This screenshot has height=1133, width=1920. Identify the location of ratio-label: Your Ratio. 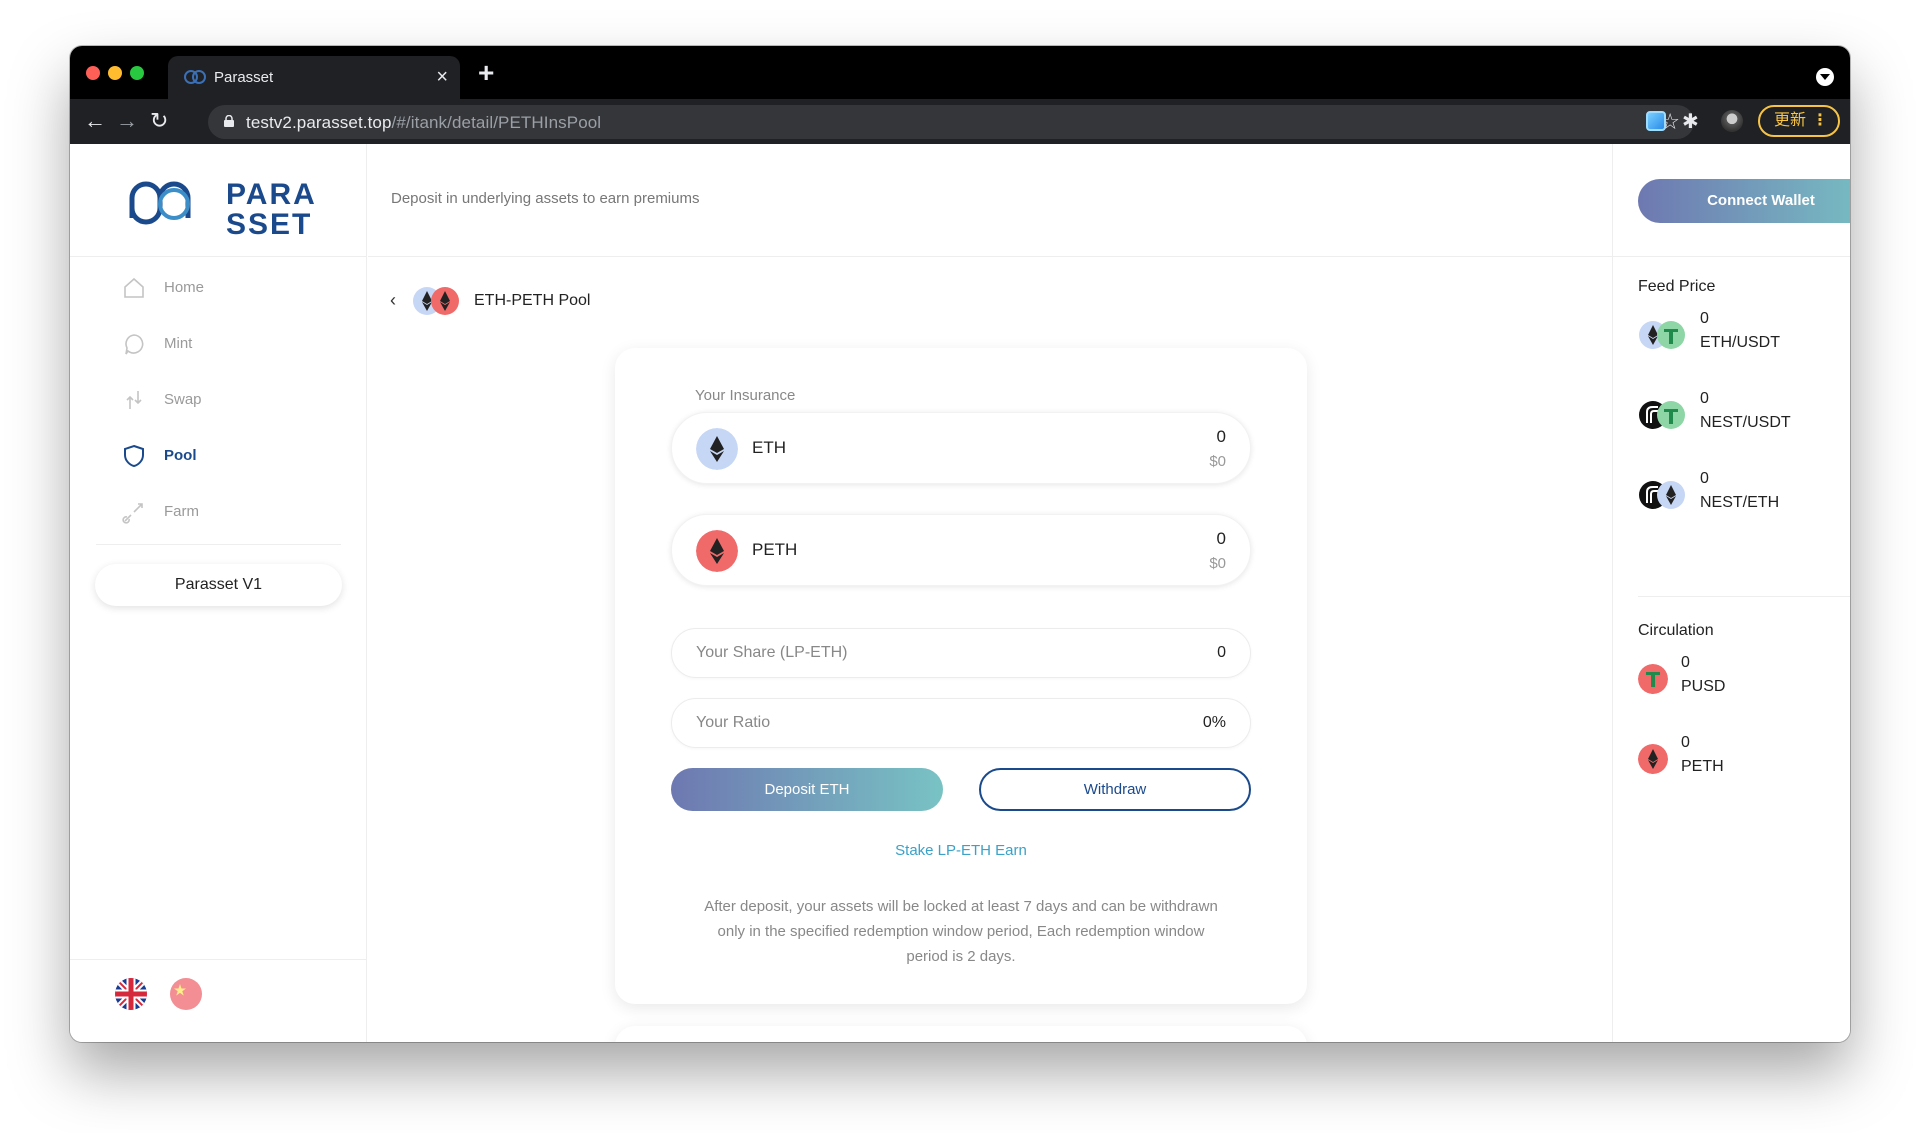
(733, 722).